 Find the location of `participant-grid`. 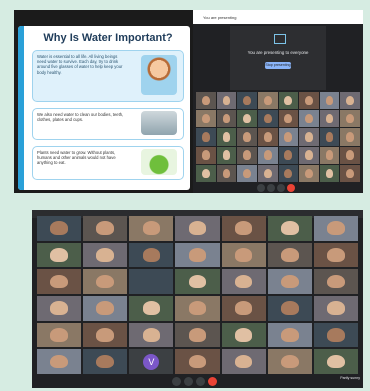

participant-grid is located at coordinates (278, 137).